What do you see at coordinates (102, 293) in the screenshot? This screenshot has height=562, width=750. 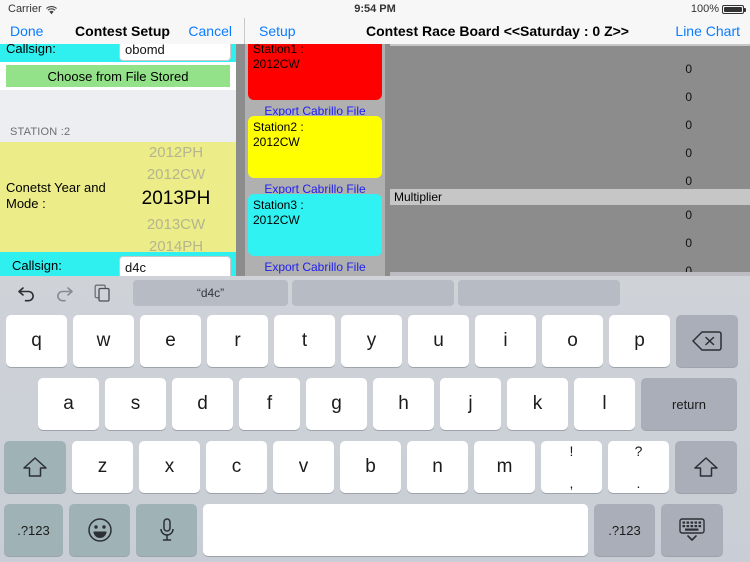 I see `paste-icon` at bounding box center [102, 293].